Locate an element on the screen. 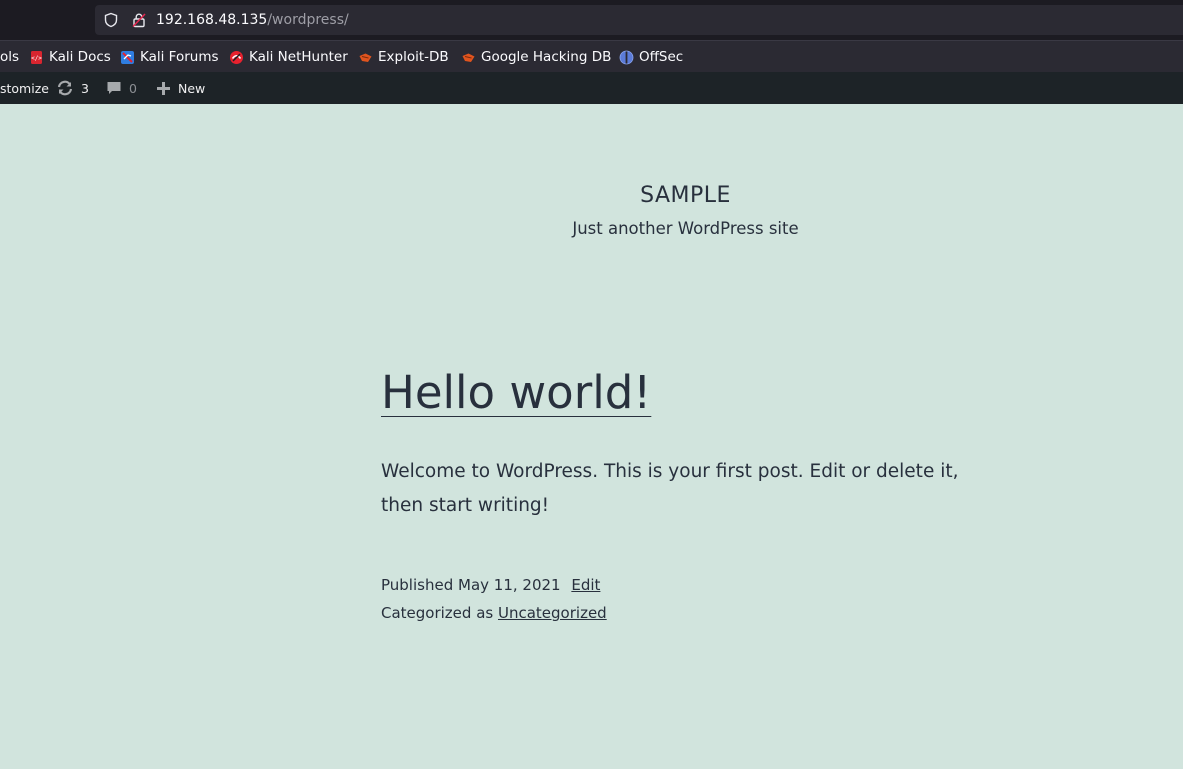  edit-link: Edit is located at coordinates (585, 585).